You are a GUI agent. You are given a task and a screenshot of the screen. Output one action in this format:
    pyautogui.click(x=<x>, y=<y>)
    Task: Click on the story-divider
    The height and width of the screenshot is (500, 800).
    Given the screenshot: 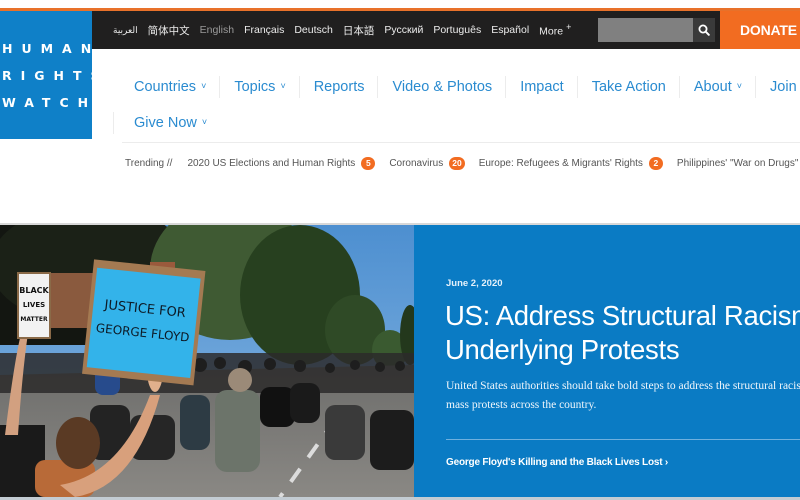 What is the action you would take?
    pyautogui.click(x=623, y=439)
    